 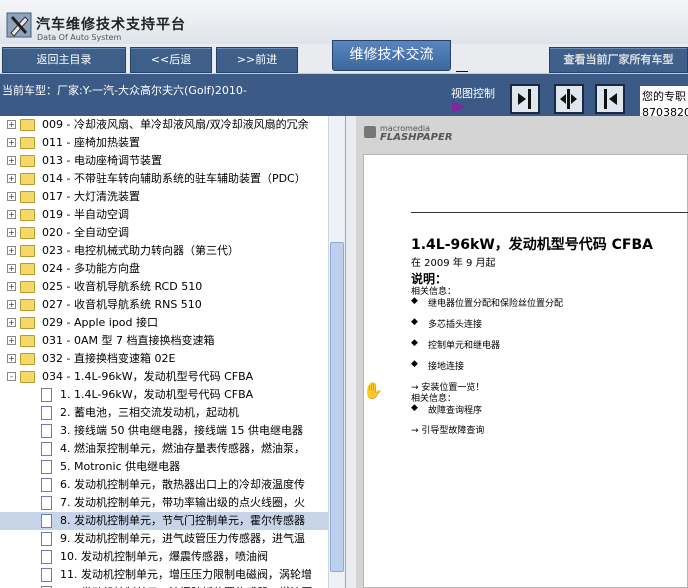 What do you see at coordinates (337, 407) in the screenshot?
I see `scroll-thumb` at bounding box center [337, 407].